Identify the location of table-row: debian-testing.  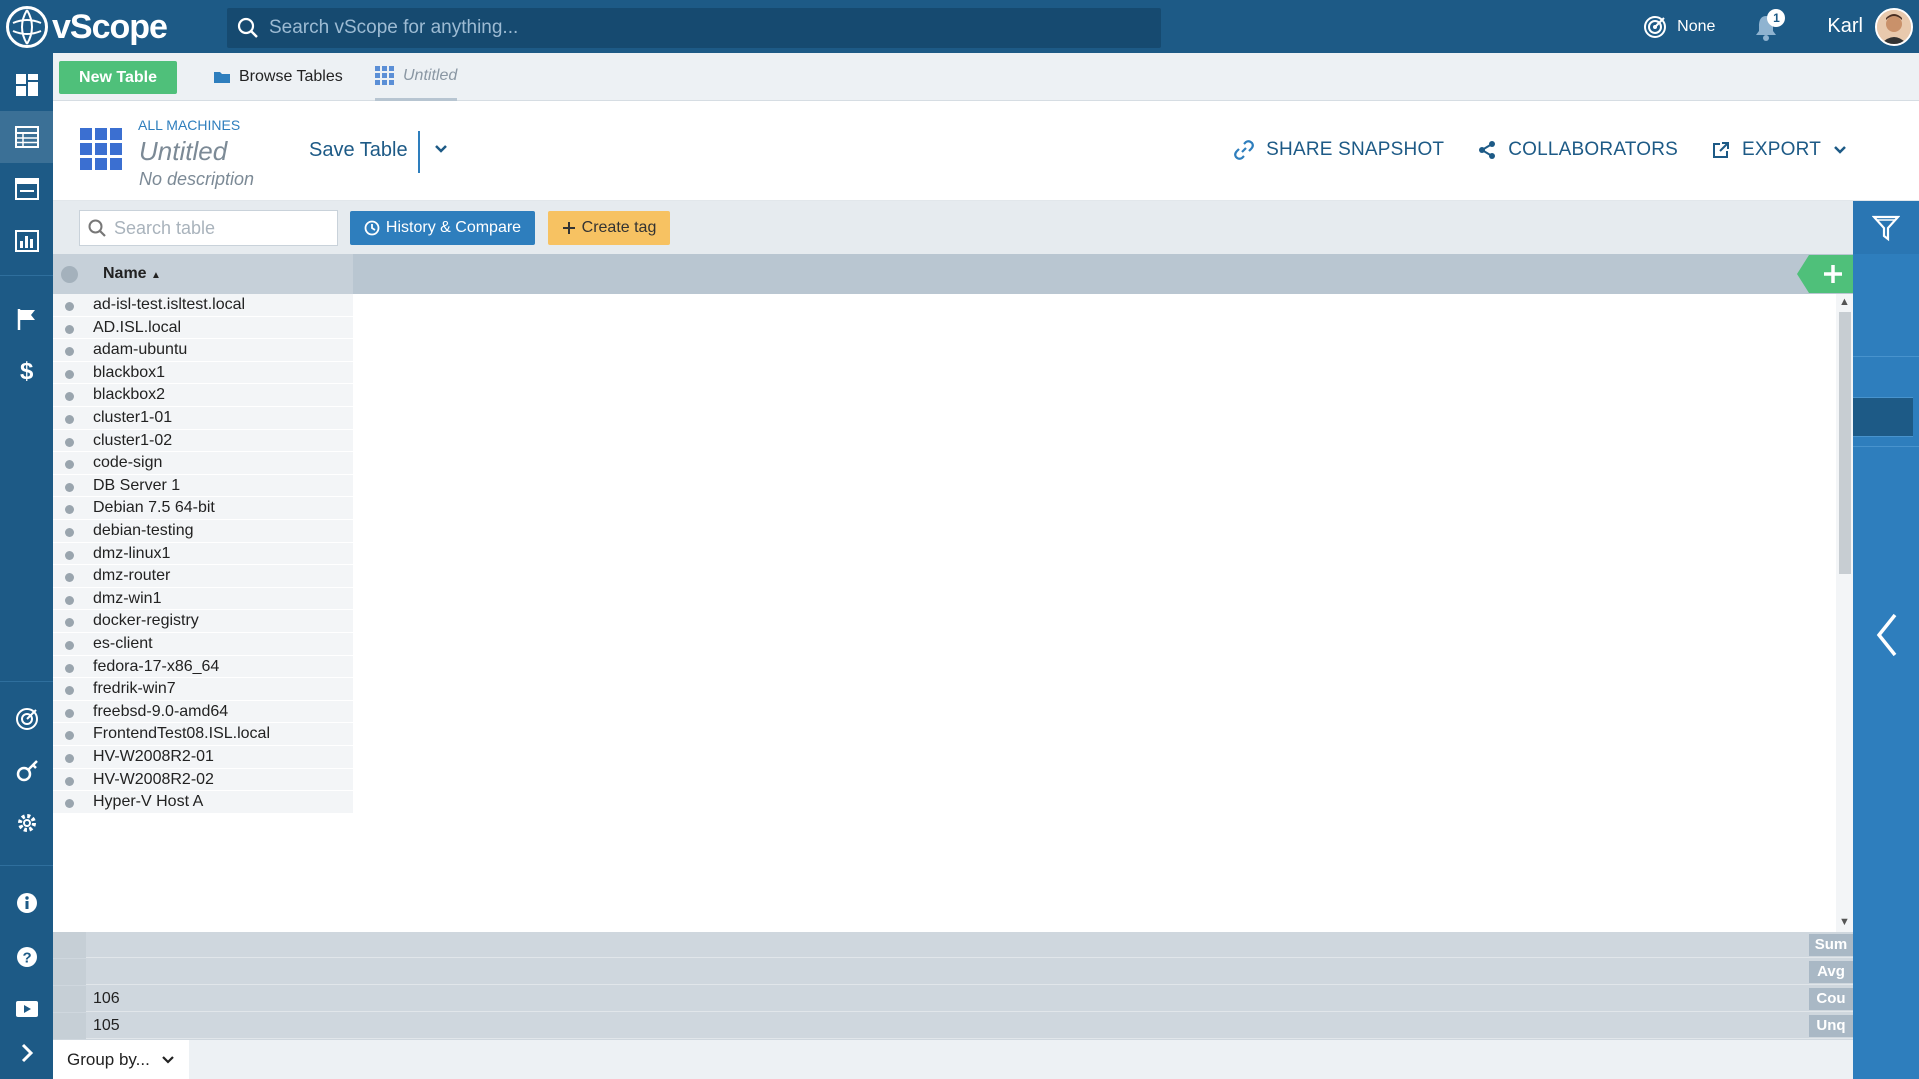
(203, 531).